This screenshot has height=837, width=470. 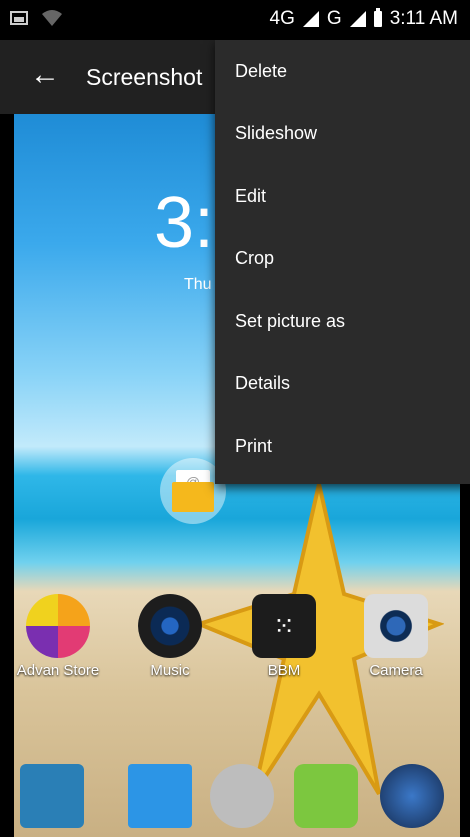 What do you see at coordinates (342, 134) in the screenshot?
I see `menu-item-slideshow: Slideshow` at bounding box center [342, 134].